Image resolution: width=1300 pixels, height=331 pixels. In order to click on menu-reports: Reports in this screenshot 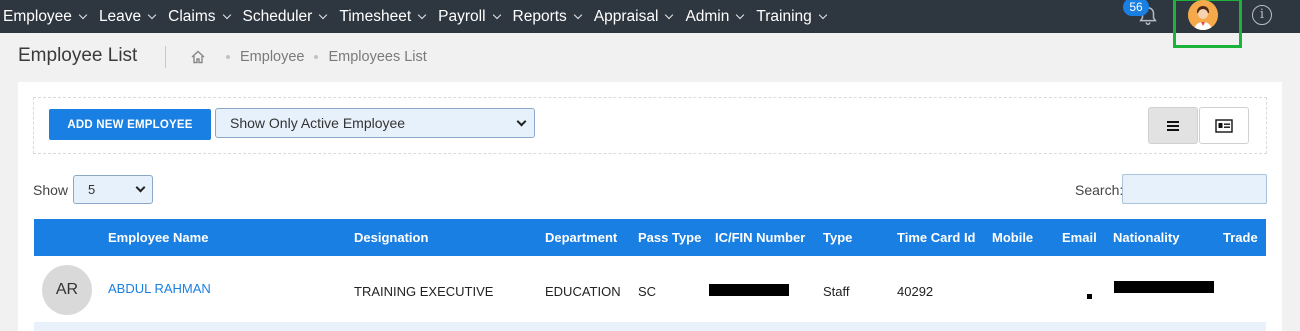, I will do `click(547, 16)`.